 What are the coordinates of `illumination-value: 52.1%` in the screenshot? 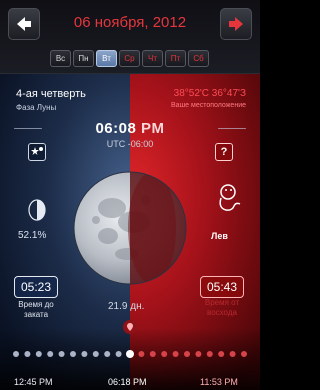 It's located at (32, 235).